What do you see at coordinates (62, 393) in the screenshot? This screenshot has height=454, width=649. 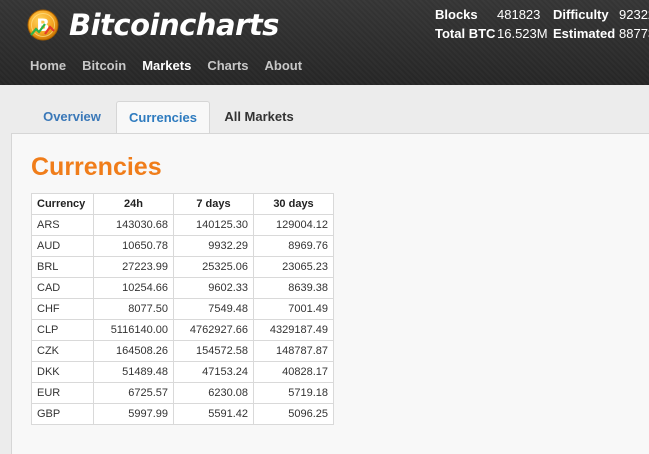 I see `currency-cell: EUR` at bounding box center [62, 393].